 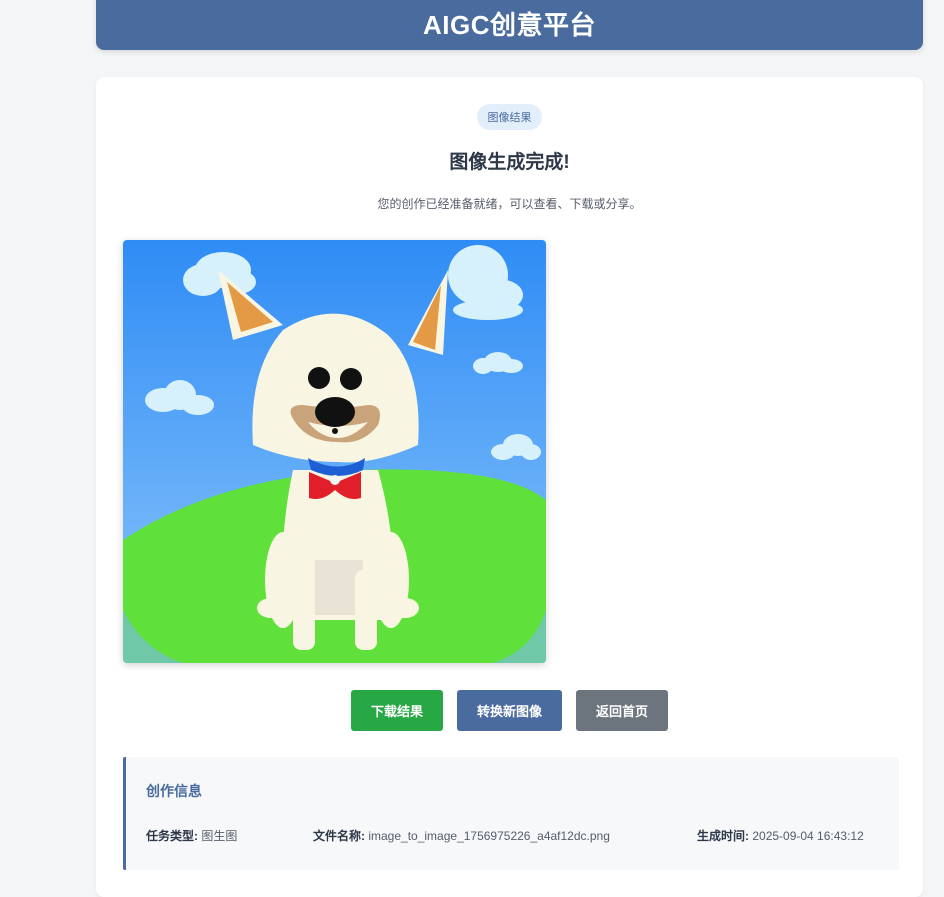 I want to click on task-type-label: 任务类型:, so click(x=172, y=836).